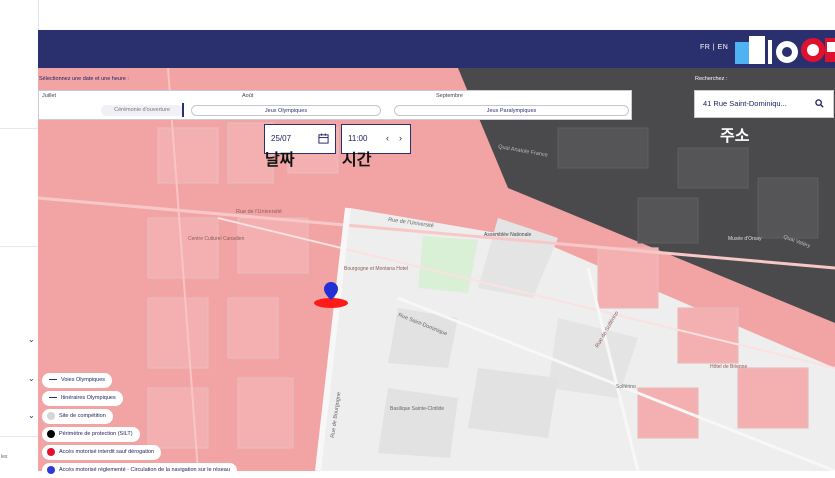  What do you see at coordinates (323, 138) in the screenshot?
I see `calendar-icon` at bounding box center [323, 138].